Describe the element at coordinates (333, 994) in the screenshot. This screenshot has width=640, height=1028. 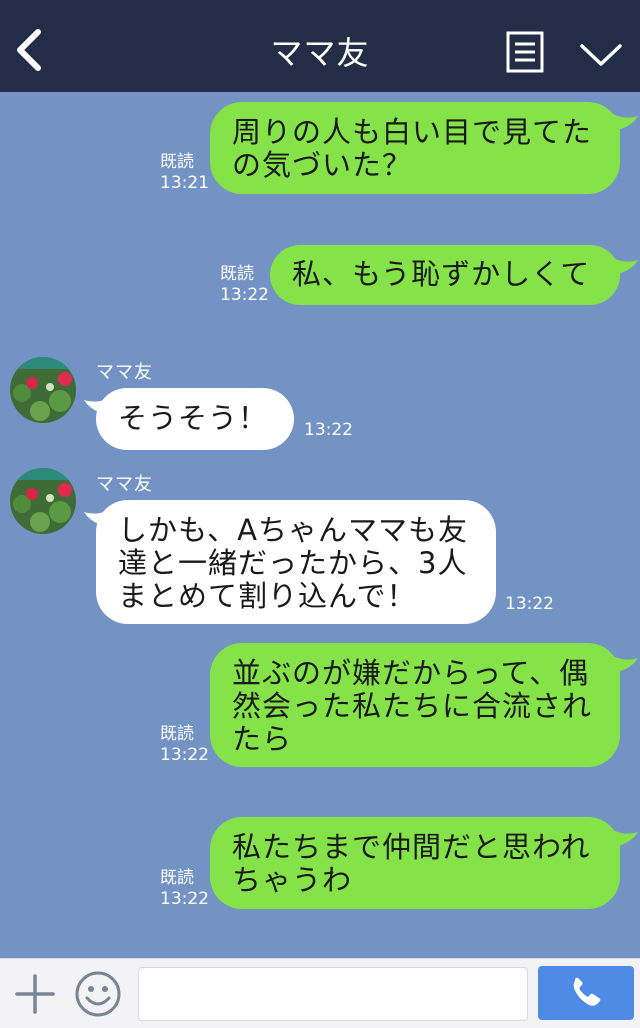
I see `message-input` at that location.